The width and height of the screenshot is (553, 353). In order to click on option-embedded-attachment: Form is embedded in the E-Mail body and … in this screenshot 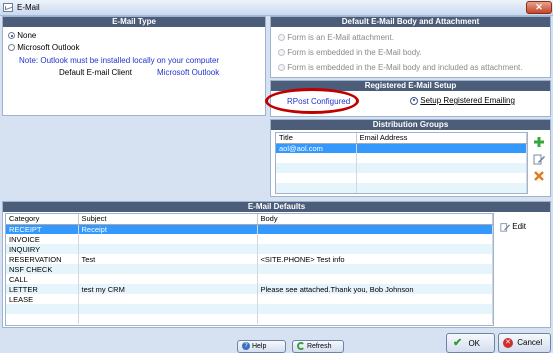, I will do `click(400, 67)`.